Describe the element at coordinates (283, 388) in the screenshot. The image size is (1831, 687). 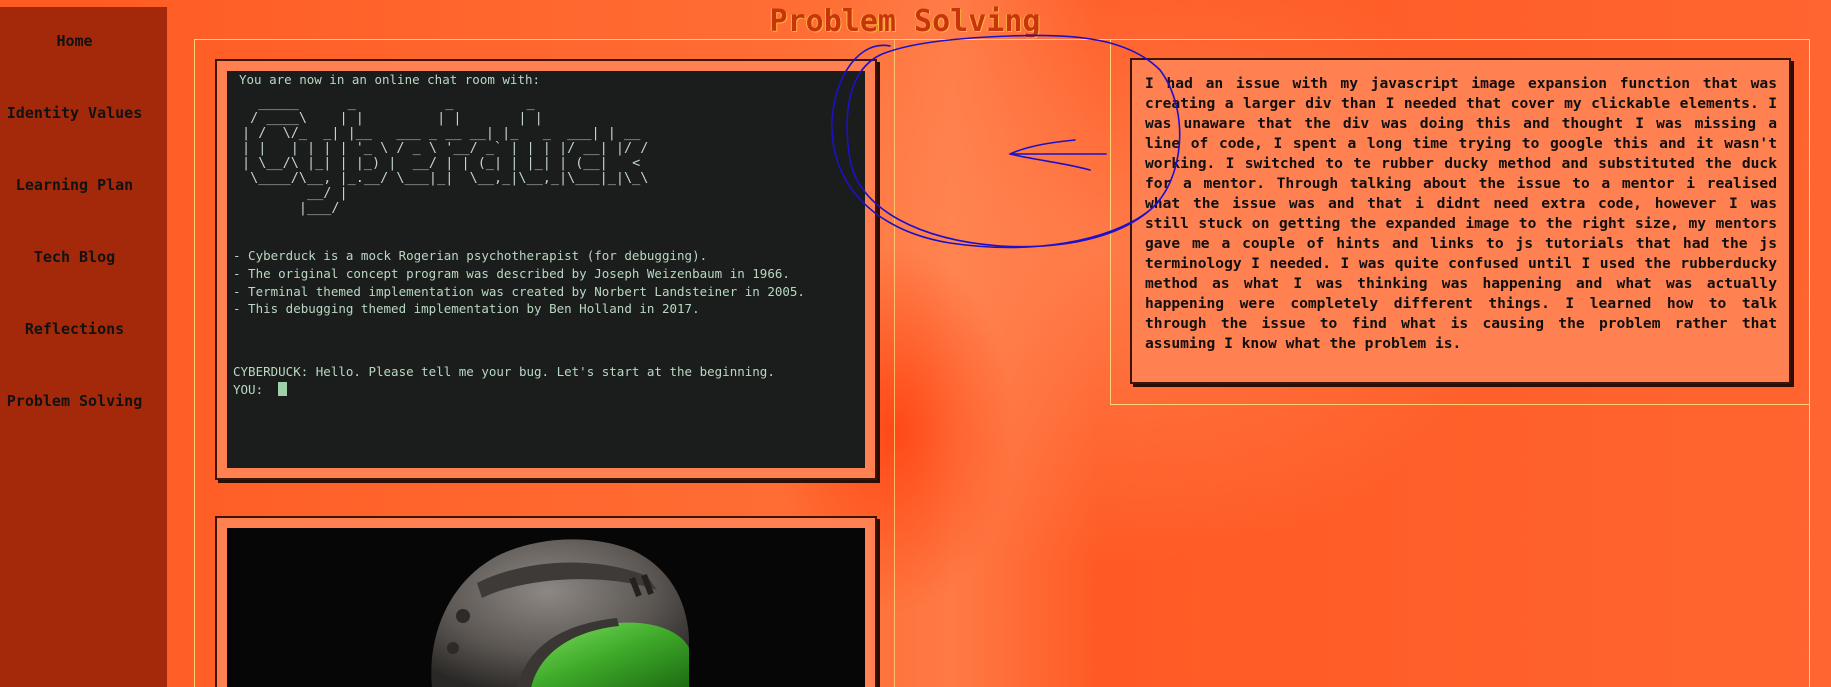
I see `text-cursor` at that location.